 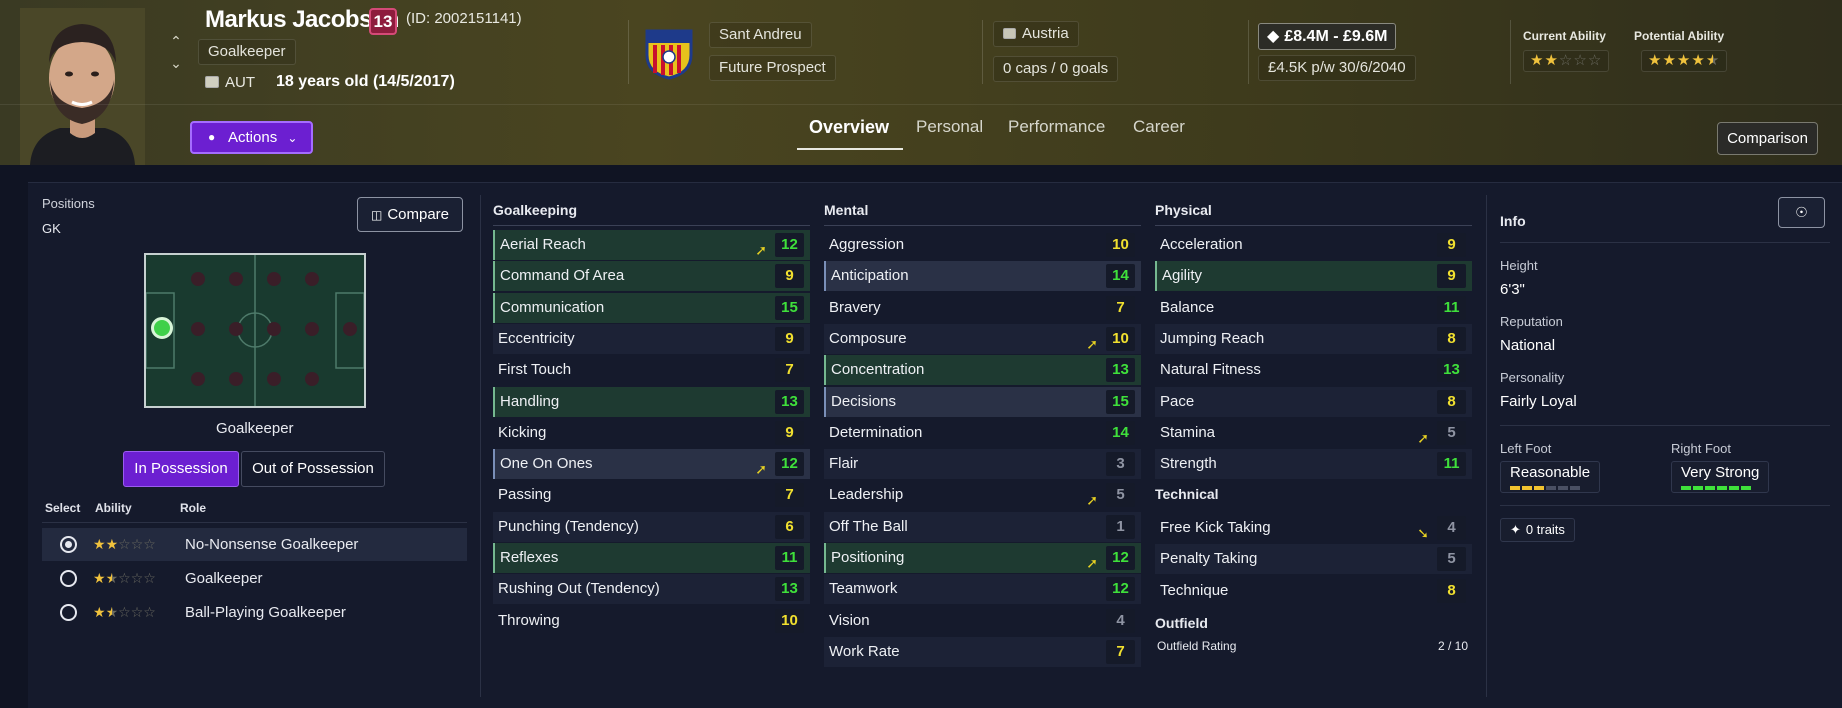 What do you see at coordinates (1313, 433) in the screenshot?
I see `attribute-row: Stamina ➚ 5` at bounding box center [1313, 433].